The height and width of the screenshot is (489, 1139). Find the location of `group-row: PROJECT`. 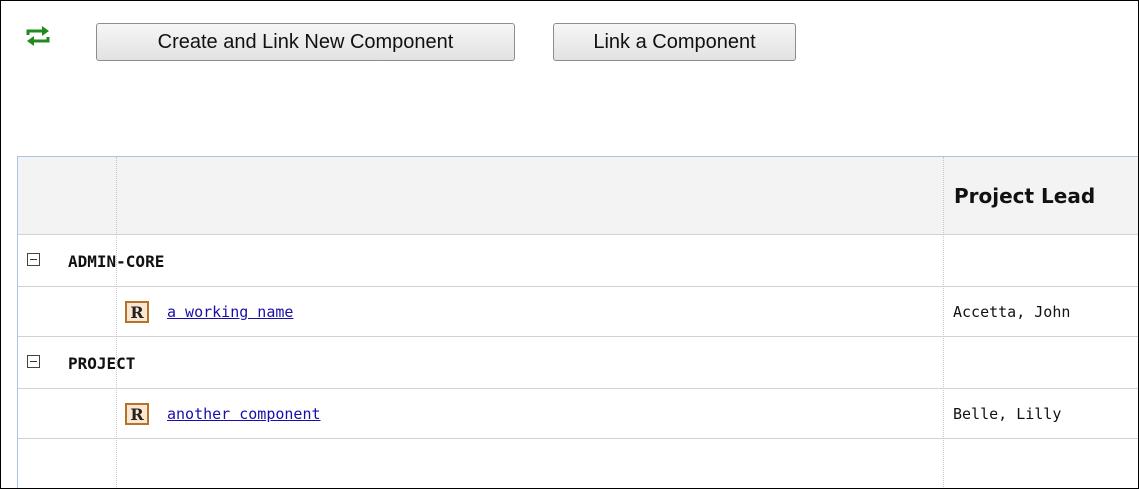

group-row: PROJECT is located at coordinates (578, 363).